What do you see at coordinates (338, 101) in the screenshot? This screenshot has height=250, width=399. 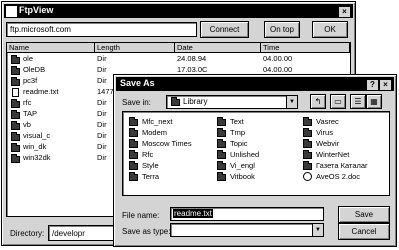 I see `new-folder-icon: ▭` at bounding box center [338, 101].